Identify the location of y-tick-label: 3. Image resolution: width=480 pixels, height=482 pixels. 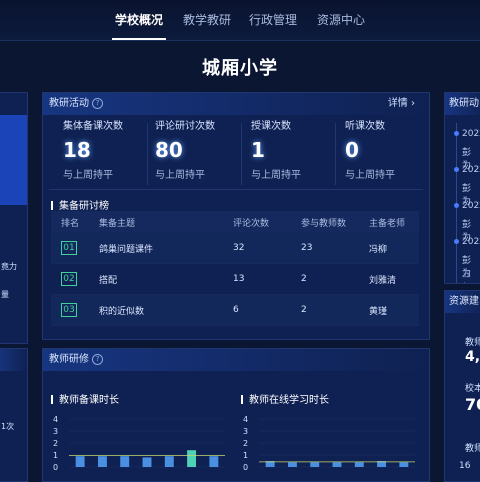
(55, 431).